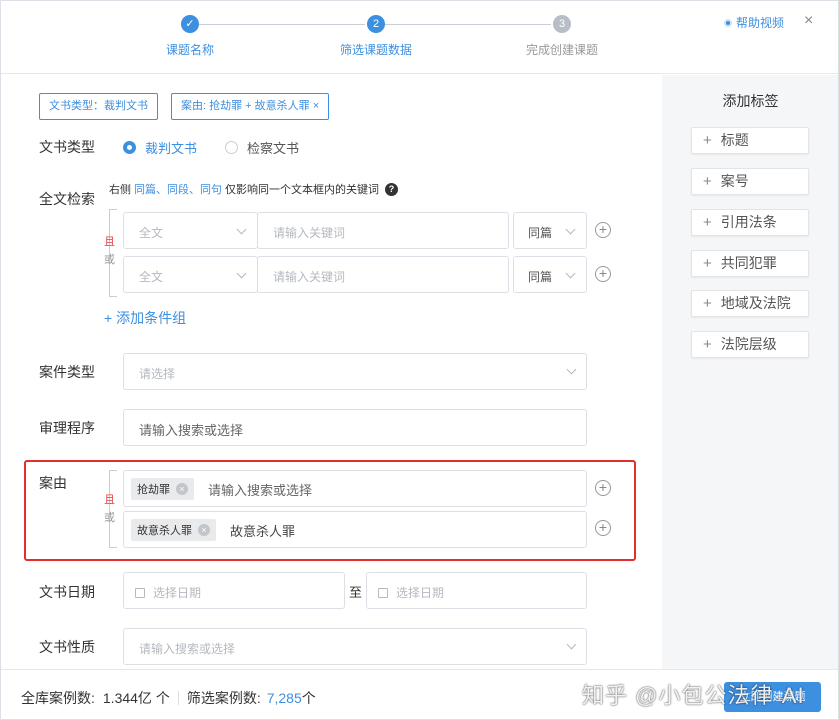 Image resolution: width=839 pixels, height=720 pixels. I want to click on hint-scopes: 同篇、同段、同句, so click(178, 190).